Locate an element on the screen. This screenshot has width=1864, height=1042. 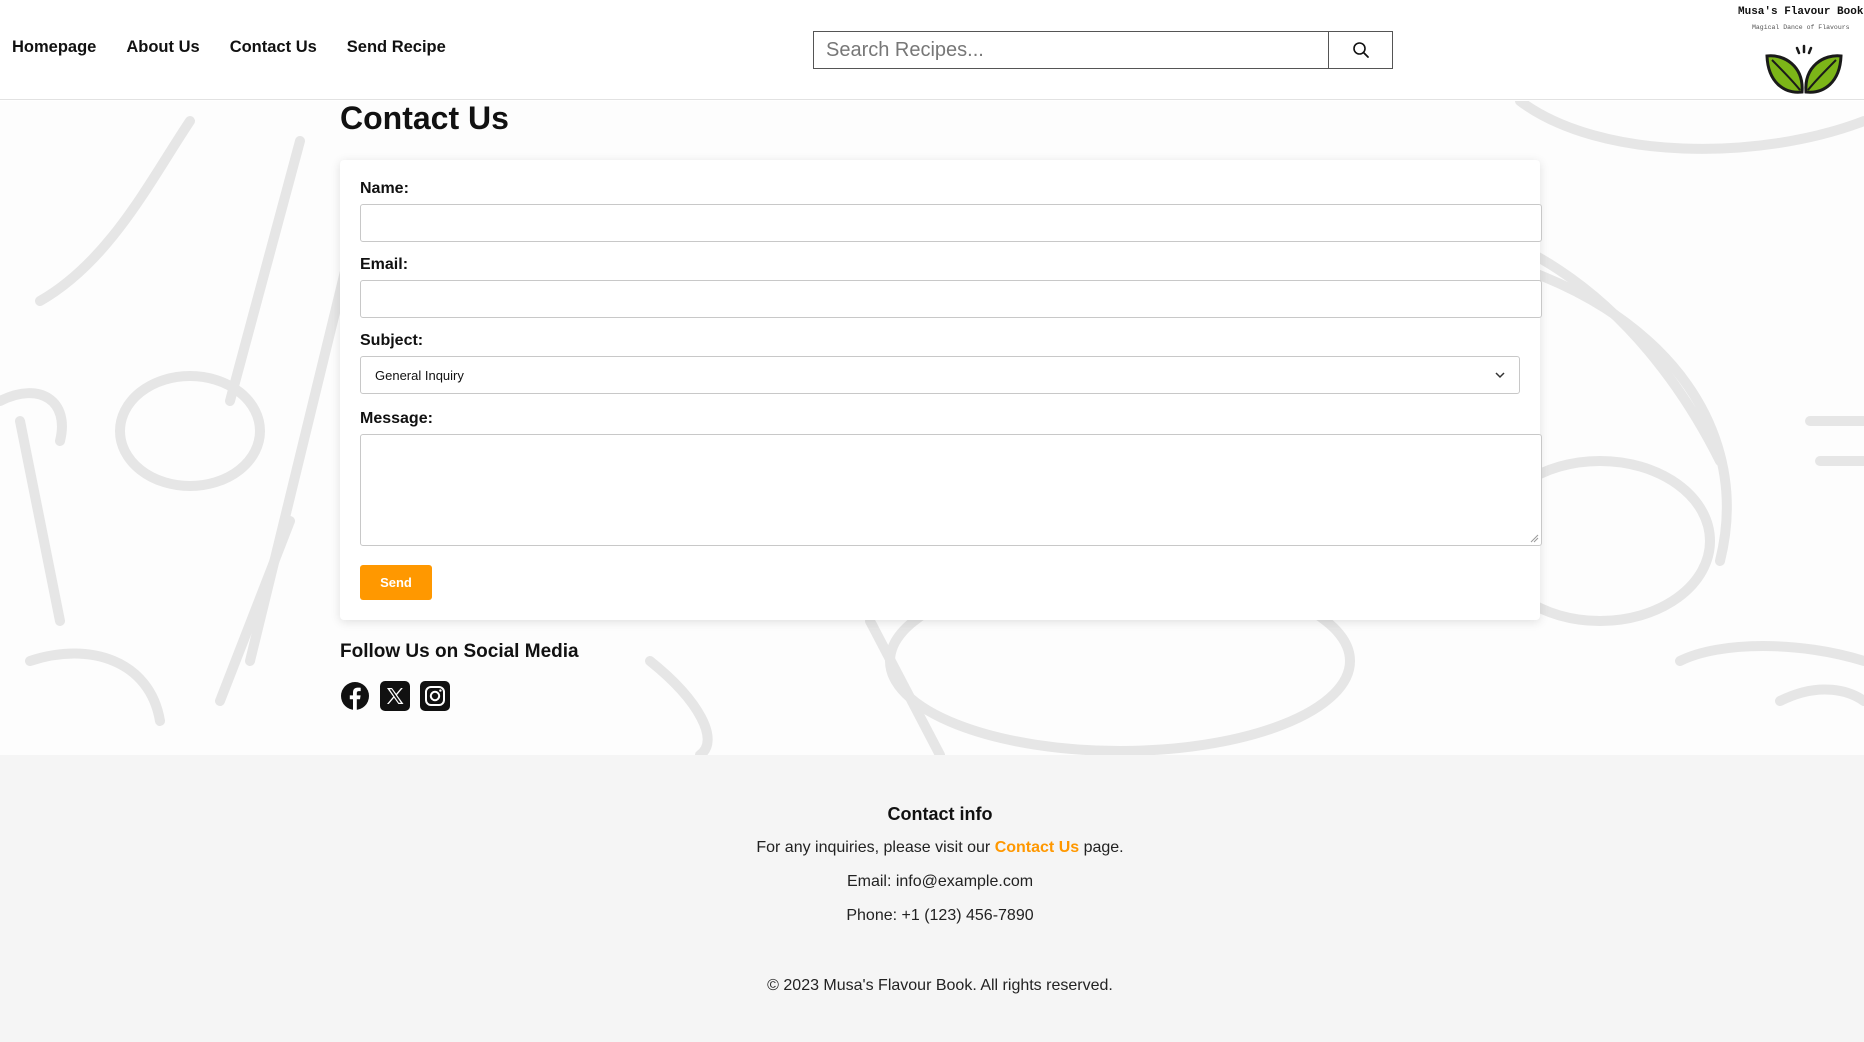
search-bar is located at coordinates (1103, 50).